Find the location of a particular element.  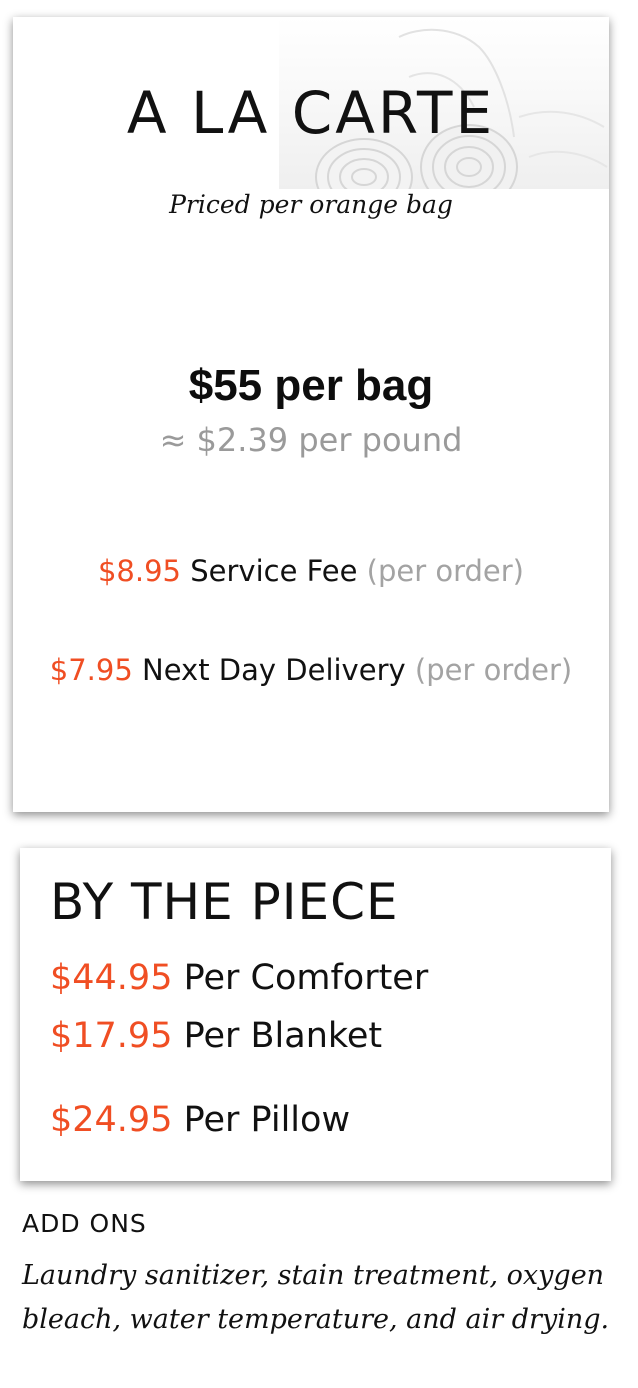

service-fee-line: $8.95 Service Fee (per order) is located at coordinates (311, 571).